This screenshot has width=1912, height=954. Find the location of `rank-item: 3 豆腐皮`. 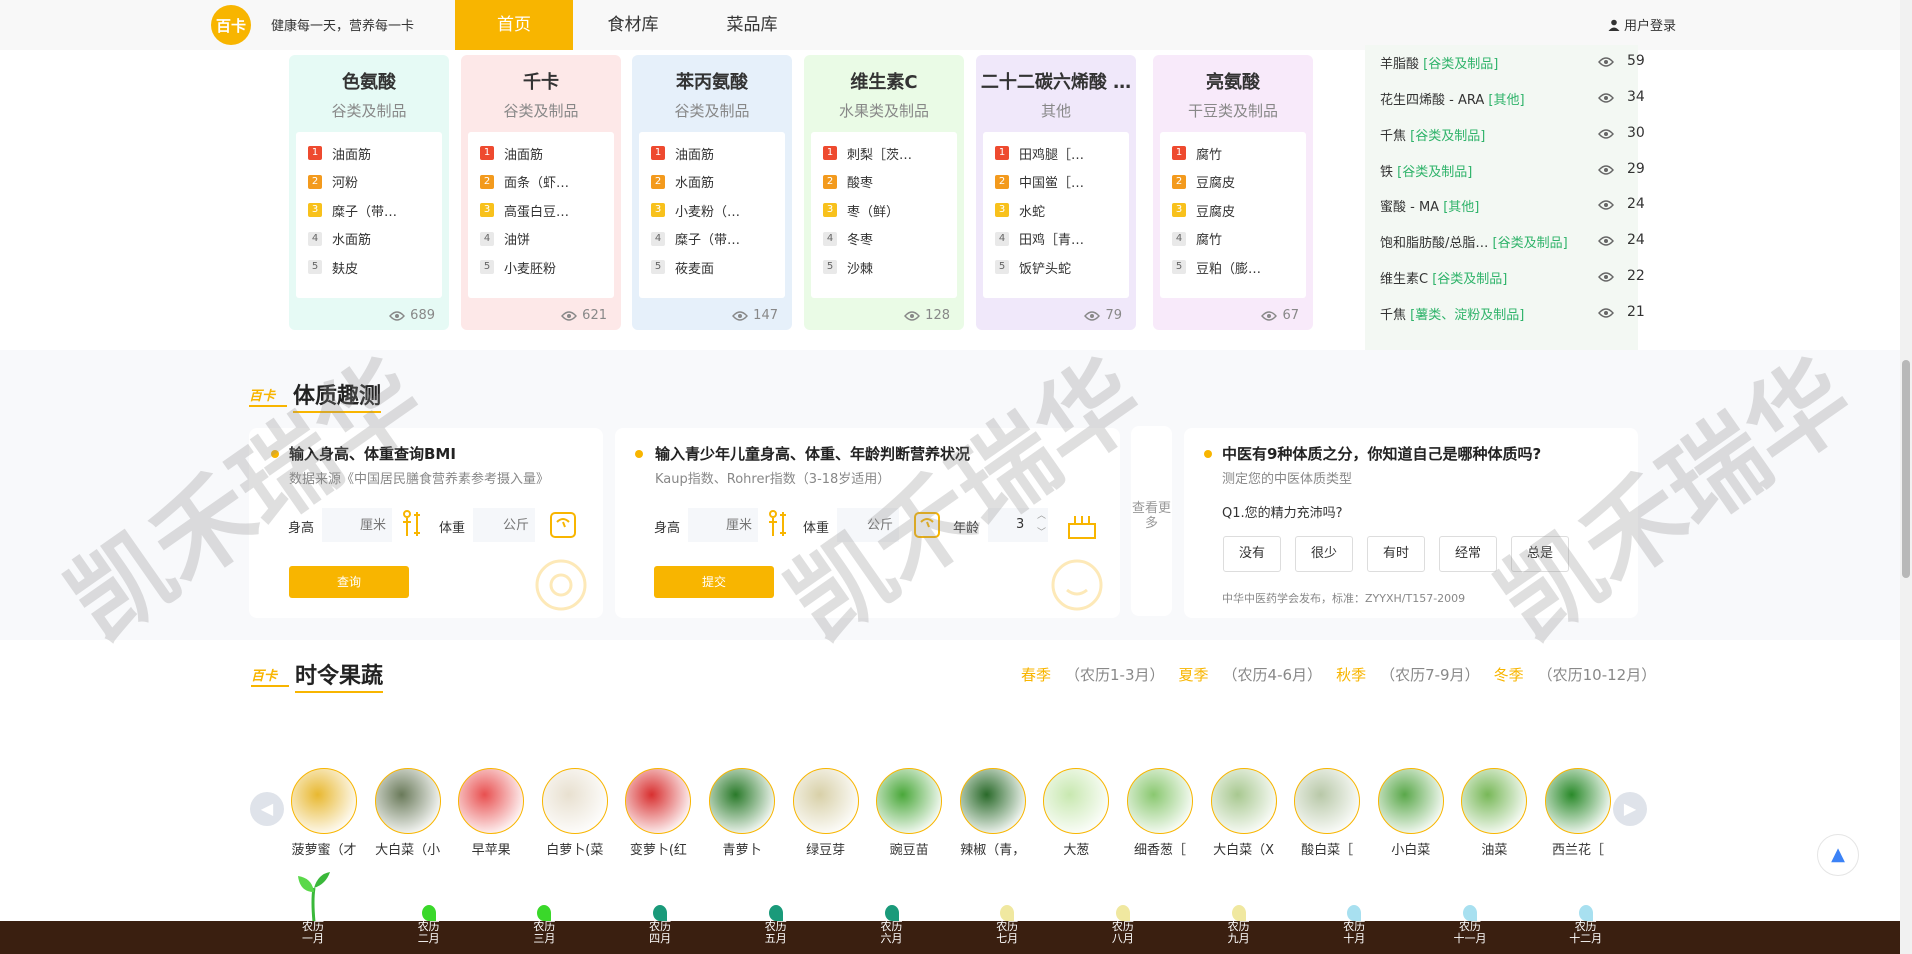

rank-item: 3 豆腐皮 is located at coordinates (1233, 210).